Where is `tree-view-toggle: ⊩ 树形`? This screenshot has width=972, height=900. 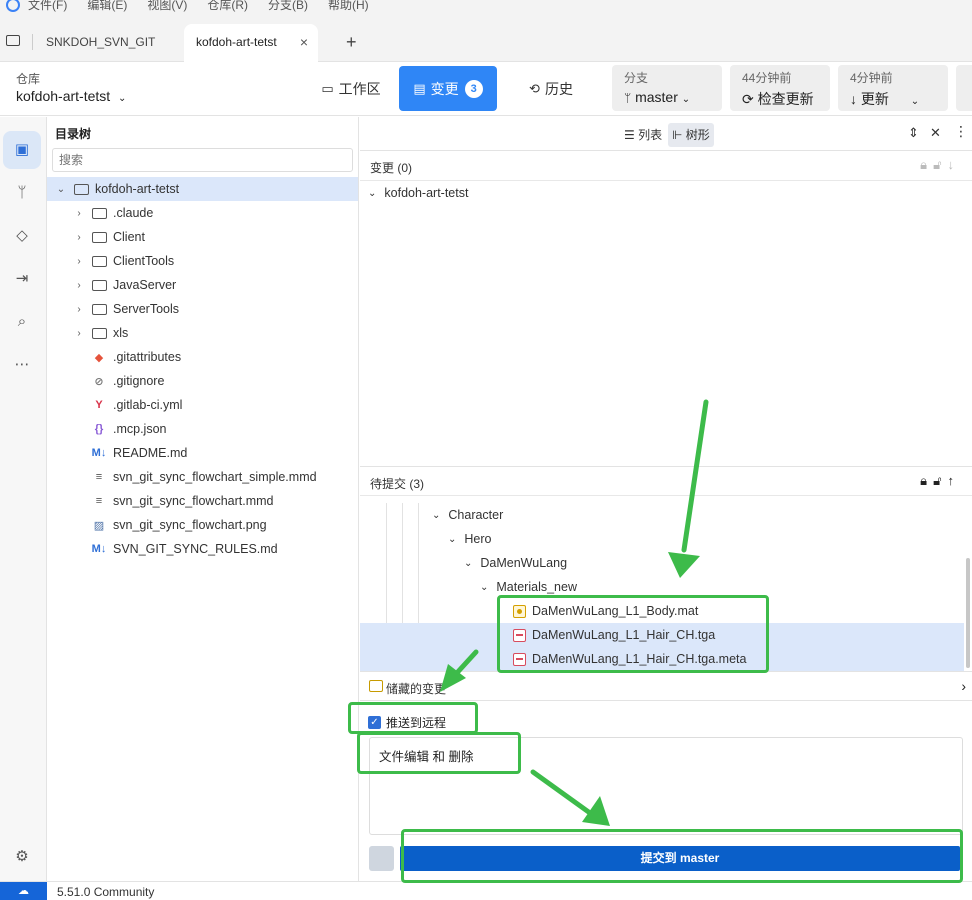
tree-view-toggle: ⊩ 树形 is located at coordinates (691, 135).